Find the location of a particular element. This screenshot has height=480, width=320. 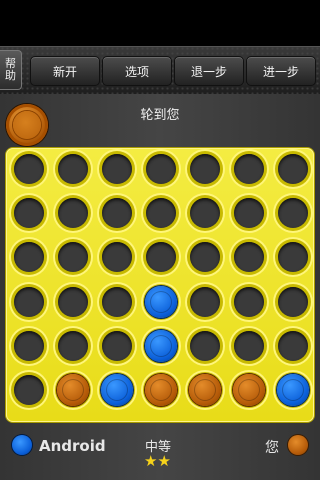

options-button: 选项 is located at coordinates (137, 71).